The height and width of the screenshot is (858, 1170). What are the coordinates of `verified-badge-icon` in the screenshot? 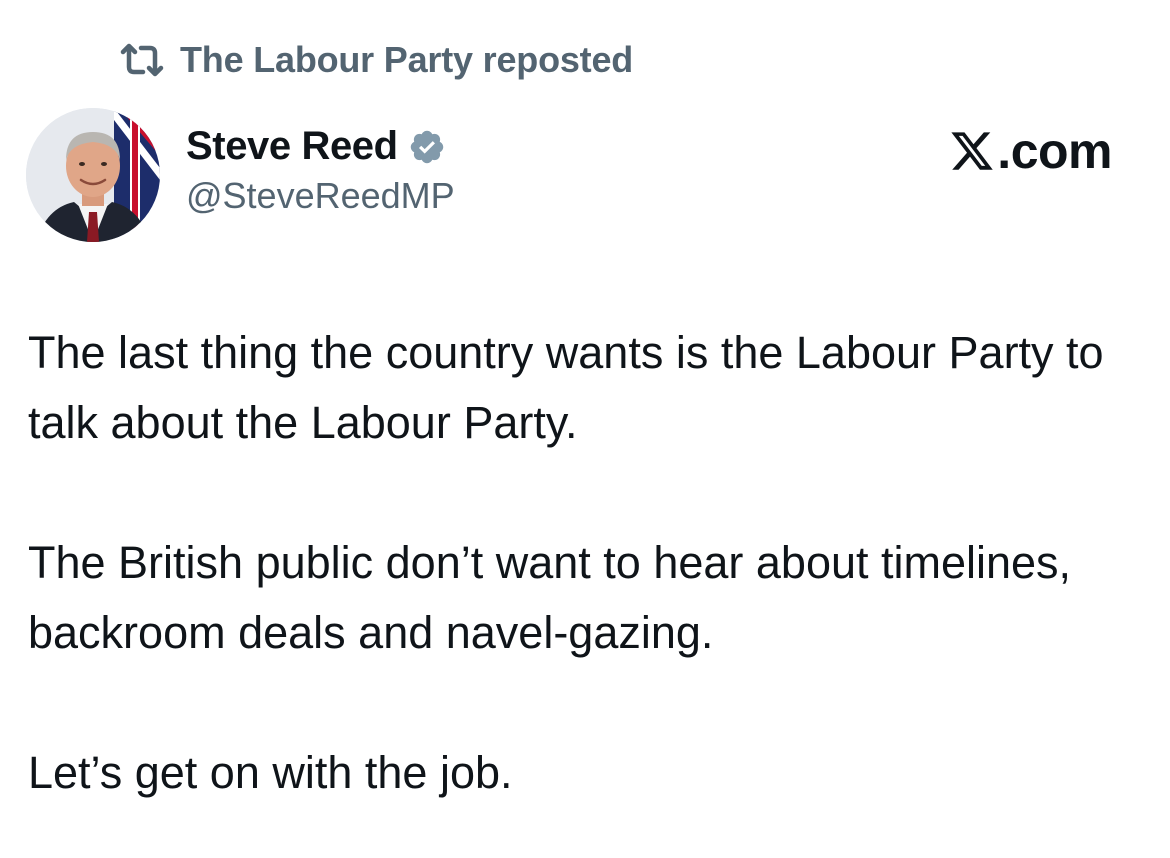 It's located at (427, 147).